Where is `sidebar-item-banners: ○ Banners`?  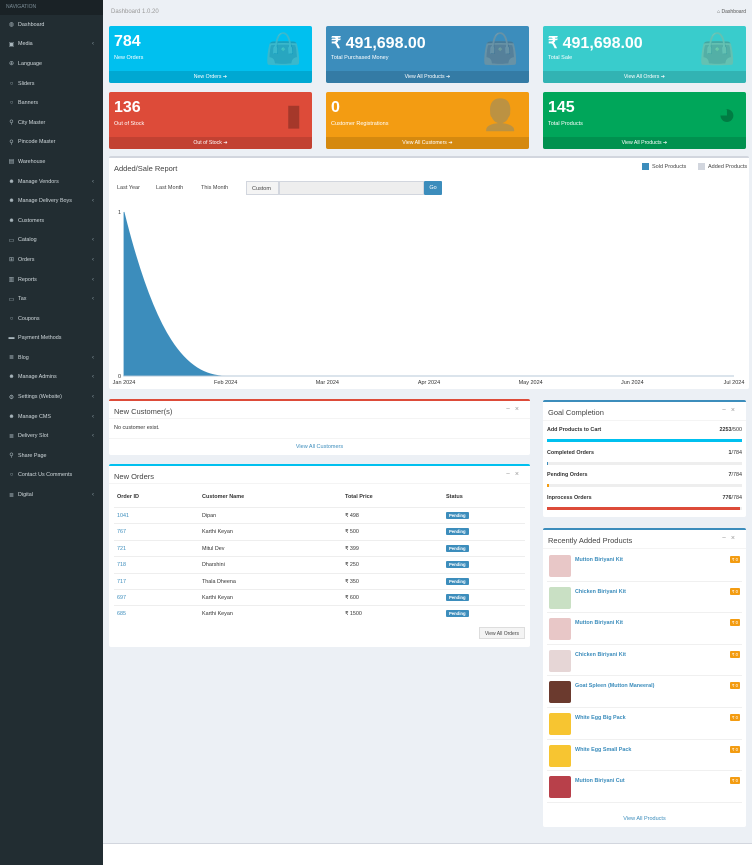 sidebar-item-banners: ○ Banners is located at coordinates (51, 103).